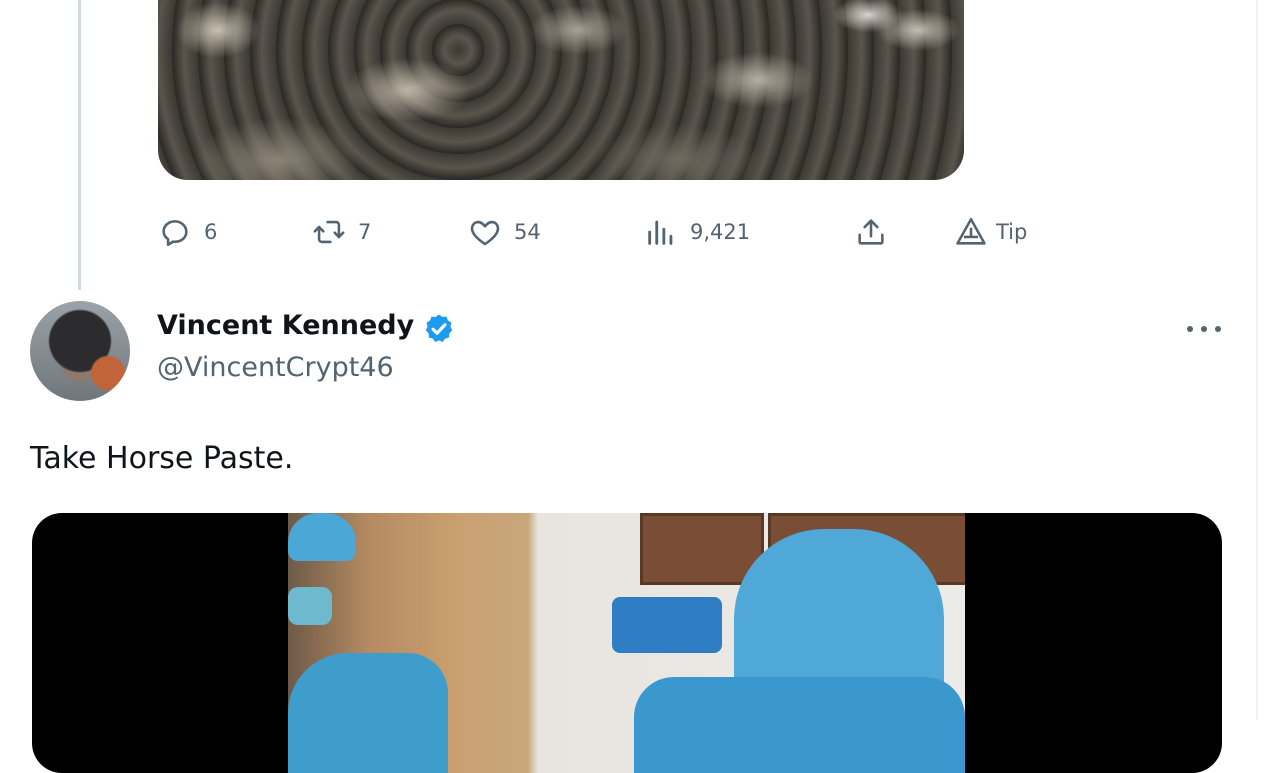 This screenshot has width=1280, height=773. What do you see at coordinates (80, 351) in the screenshot?
I see `author-avatar` at bounding box center [80, 351].